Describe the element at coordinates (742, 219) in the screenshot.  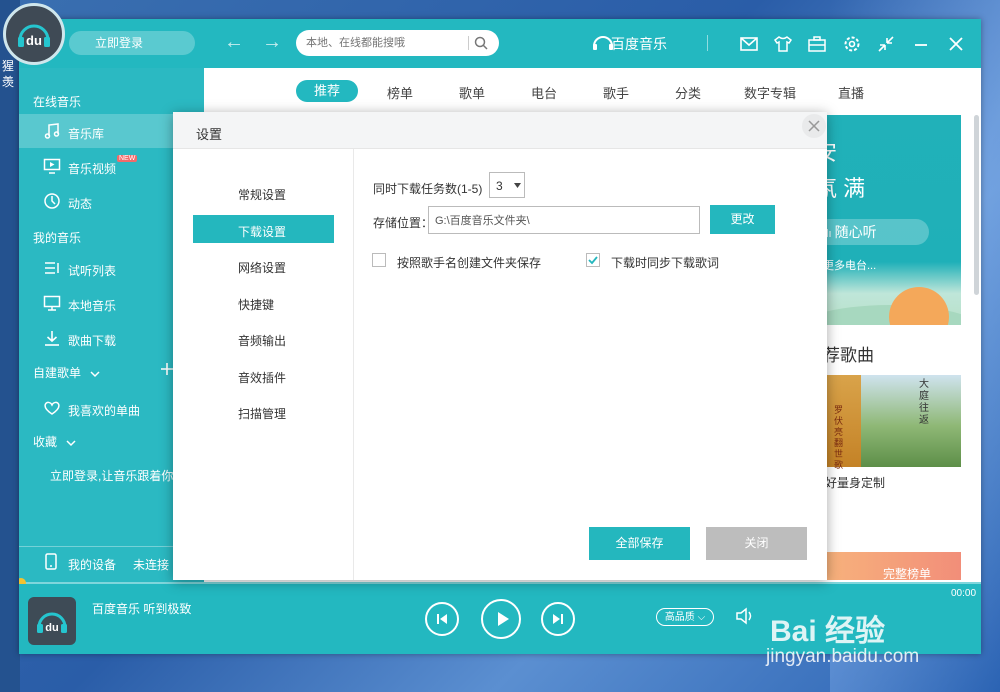
I see `change-path-button: 更改` at that location.